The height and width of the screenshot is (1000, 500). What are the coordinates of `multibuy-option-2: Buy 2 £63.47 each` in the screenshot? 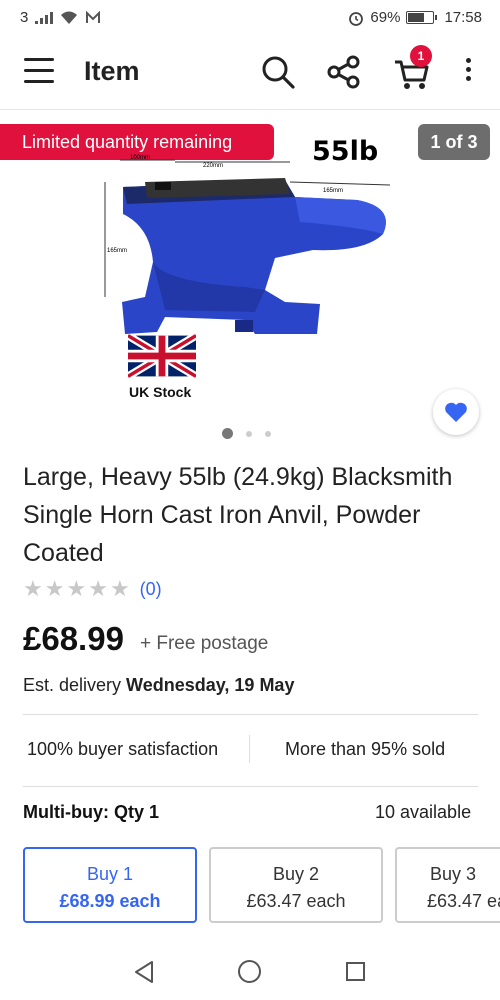 It's located at (296, 885).